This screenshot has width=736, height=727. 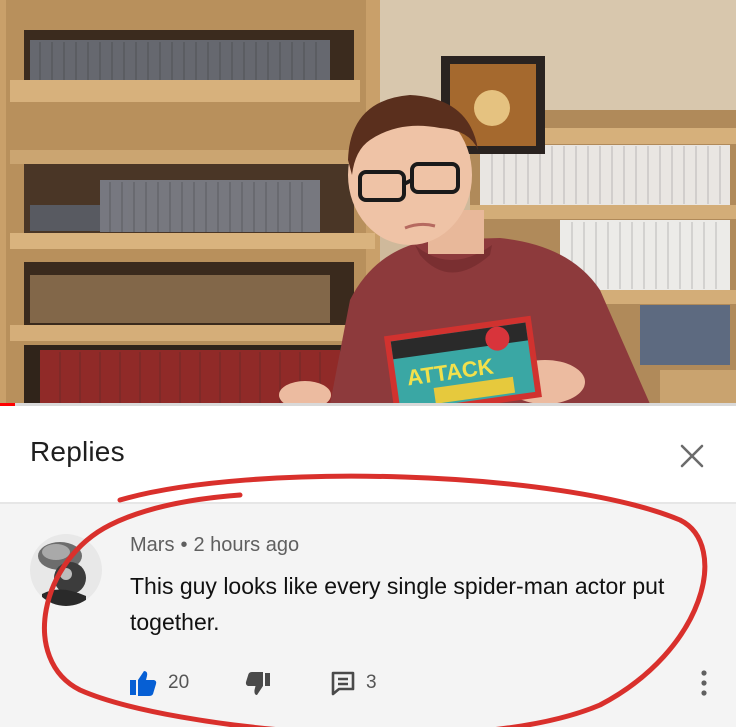 I want to click on thumbs-up-icon, so click(x=143, y=683).